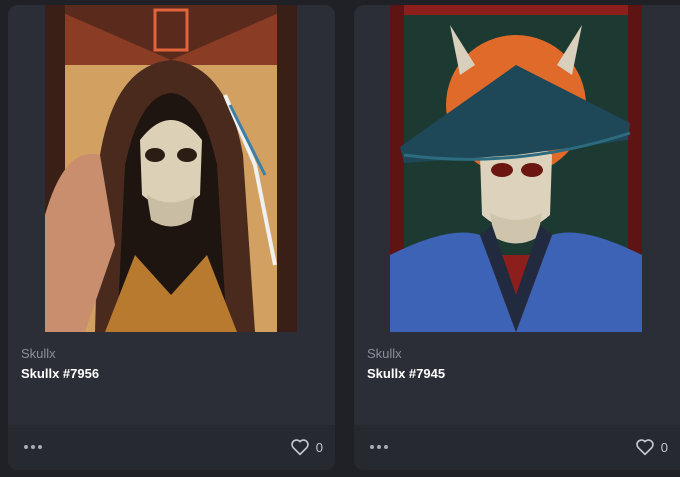 The height and width of the screenshot is (477, 680). I want to click on nft-title: Skullx #7945, so click(406, 373).